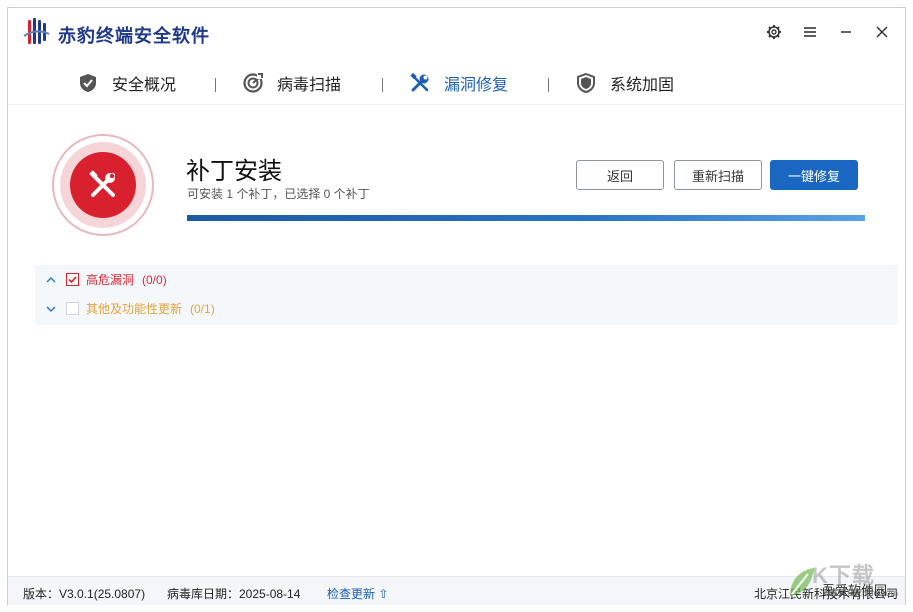 The height and width of the screenshot is (612, 913). What do you see at coordinates (420, 83) in the screenshot?
I see `wrench-tools-icon` at bounding box center [420, 83].